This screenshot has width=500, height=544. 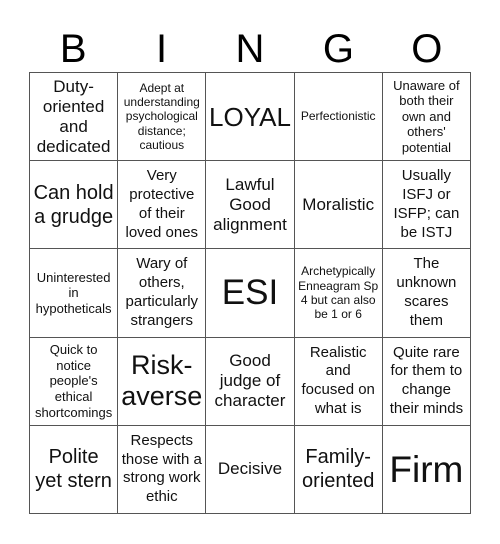 What do you see at coordinates (338, 469) in the screenshot?
I see `bingo-cell: Family-oriented` at bounding box center [338, 469].